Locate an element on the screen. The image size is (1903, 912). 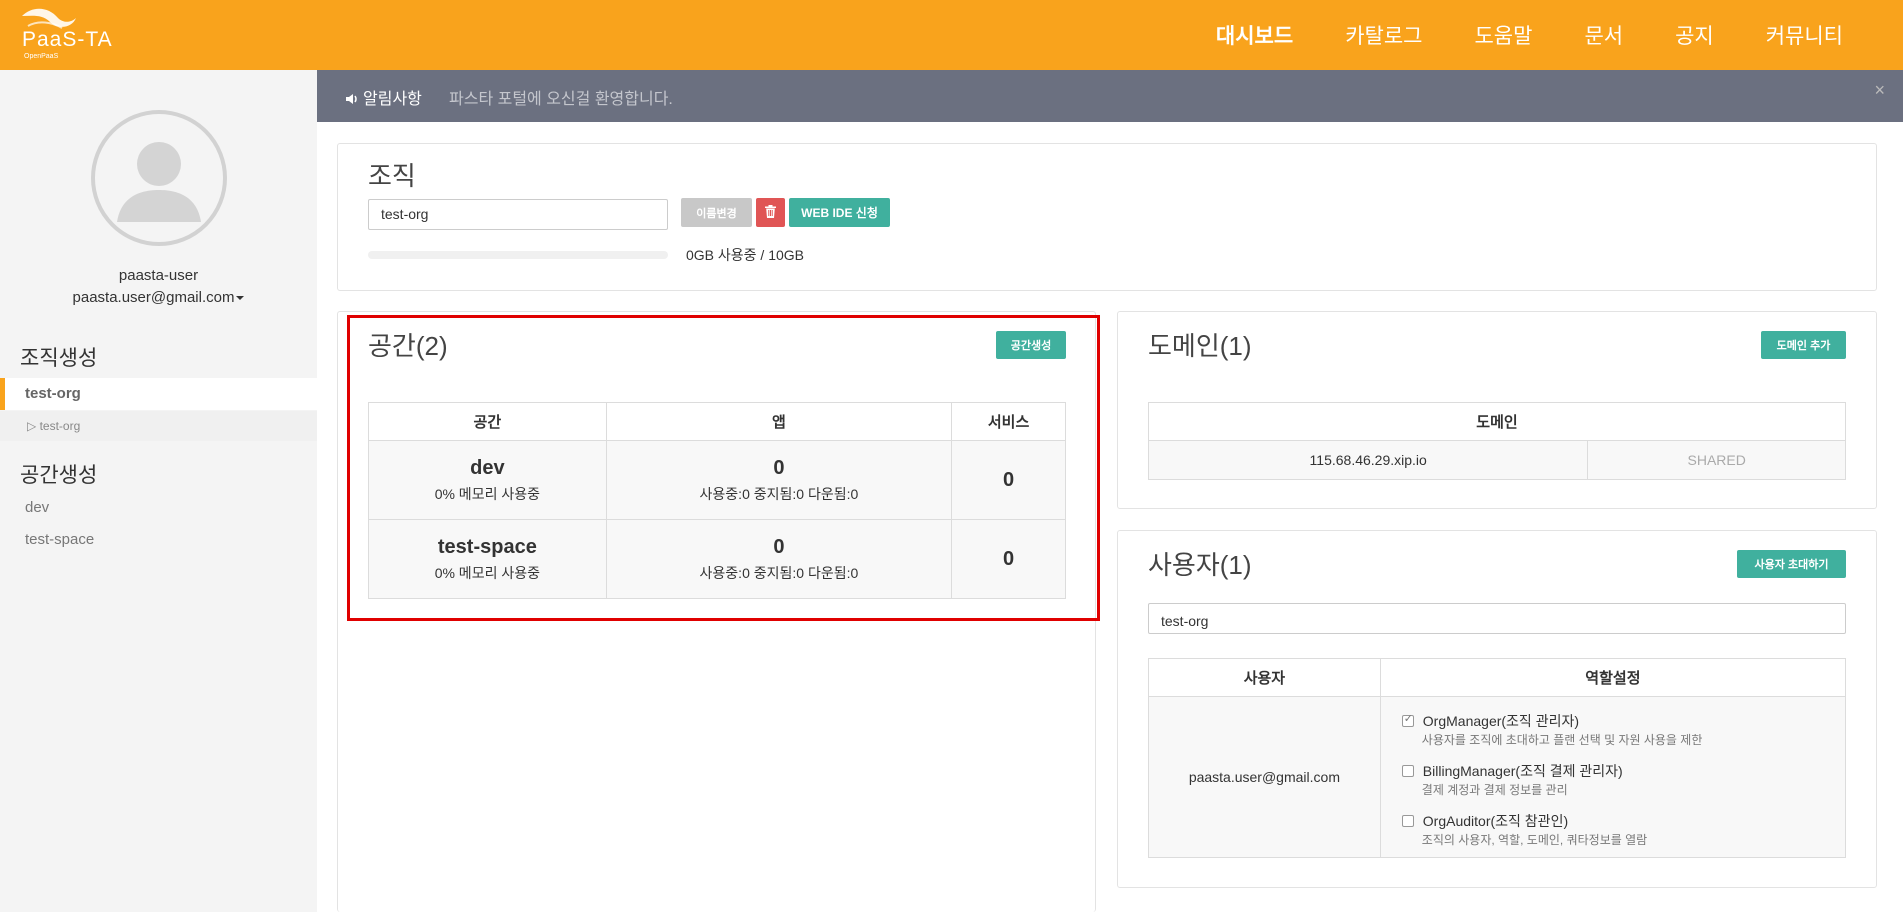
nav-dashboard: 대시보드 is located at coordinates (1254, 35).